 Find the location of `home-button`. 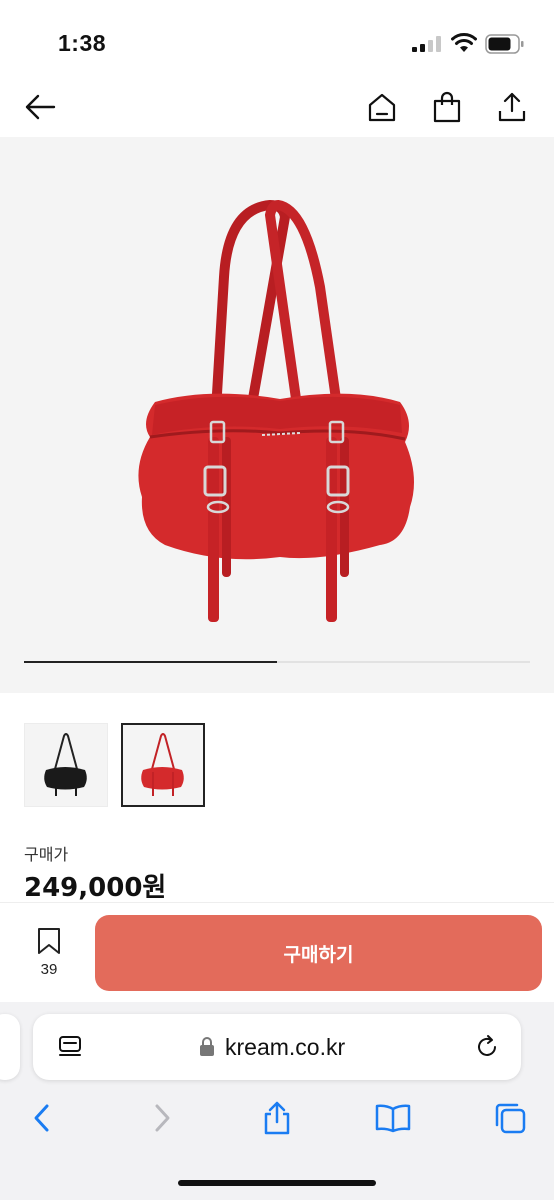

home-button is located at coordinates (382, 107).